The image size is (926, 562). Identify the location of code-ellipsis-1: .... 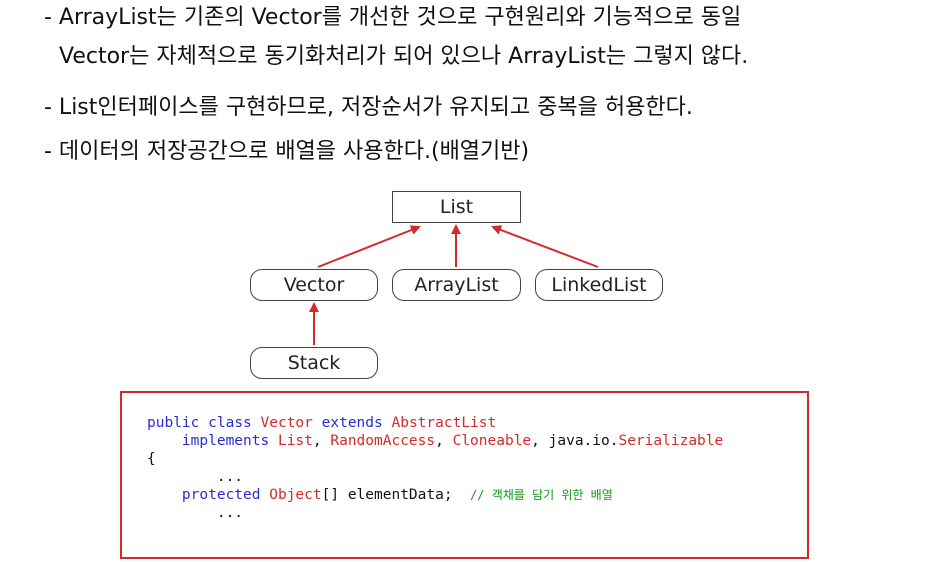
(230, 477).